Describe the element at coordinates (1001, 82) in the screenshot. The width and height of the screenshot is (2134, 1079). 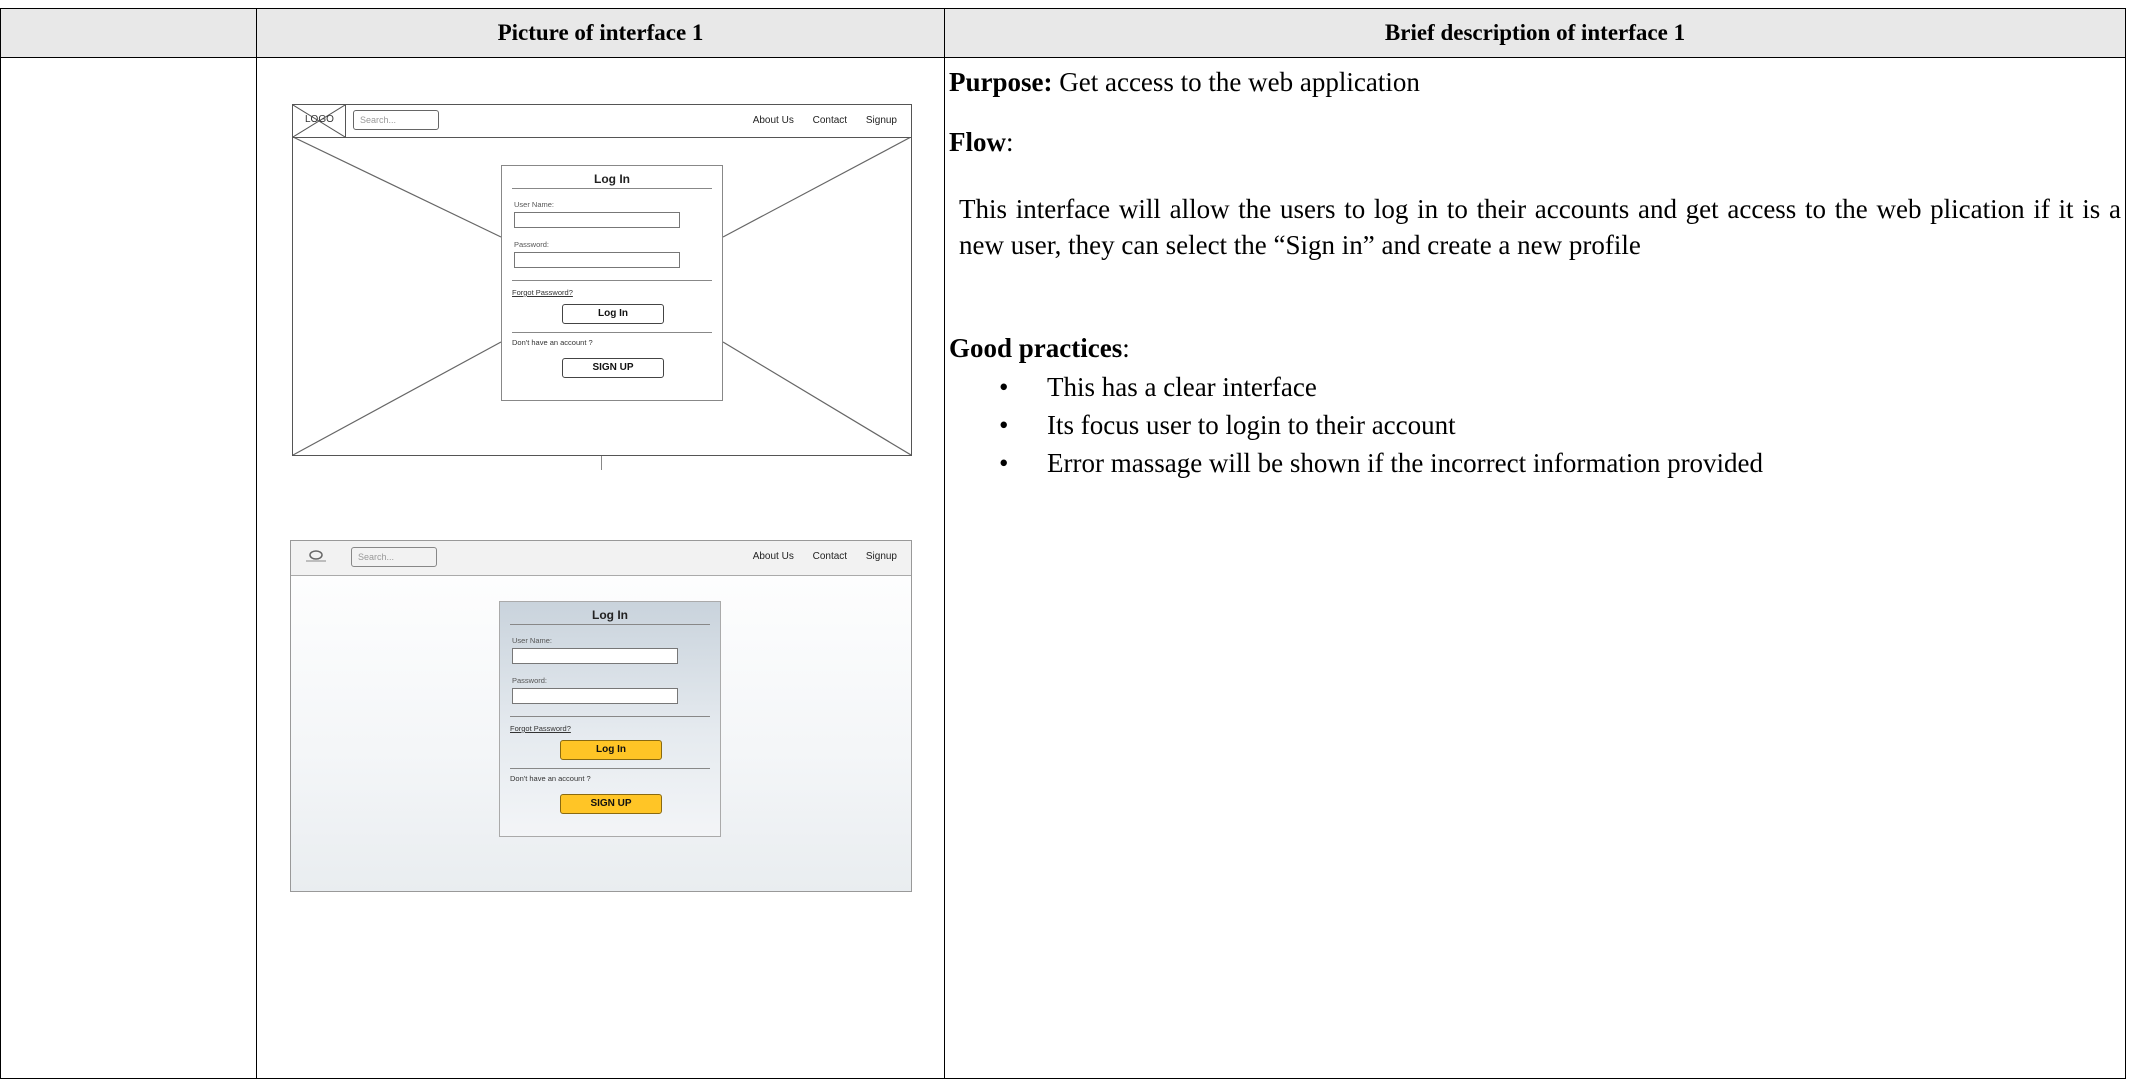
I see `purpose-label: Purpose:` at that location.